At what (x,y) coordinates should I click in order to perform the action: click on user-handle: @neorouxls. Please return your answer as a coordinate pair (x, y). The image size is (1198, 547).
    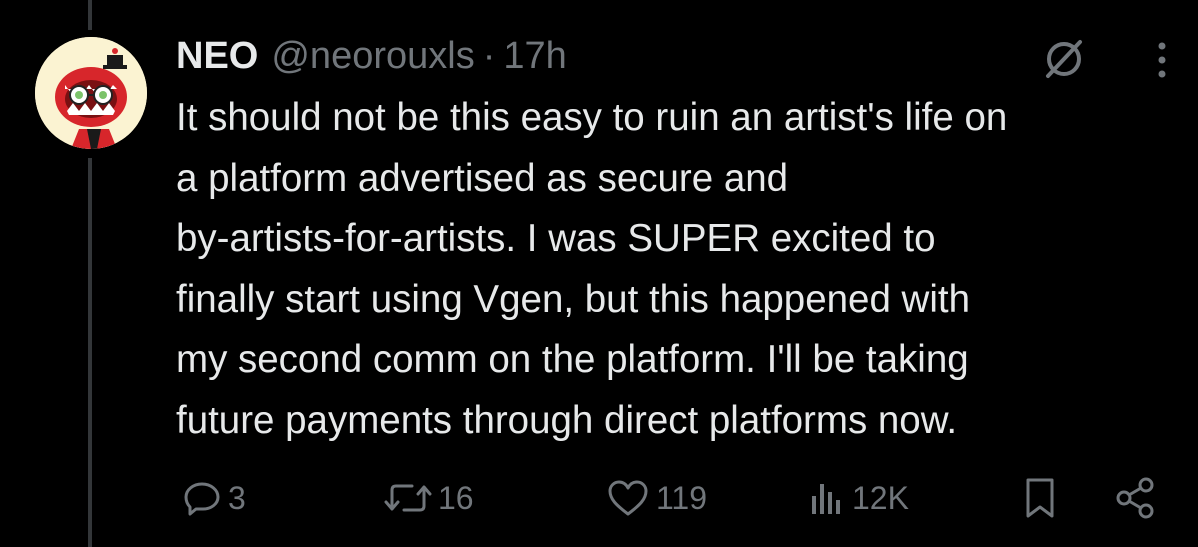
    Looking at the image, I should click on (372, 56).